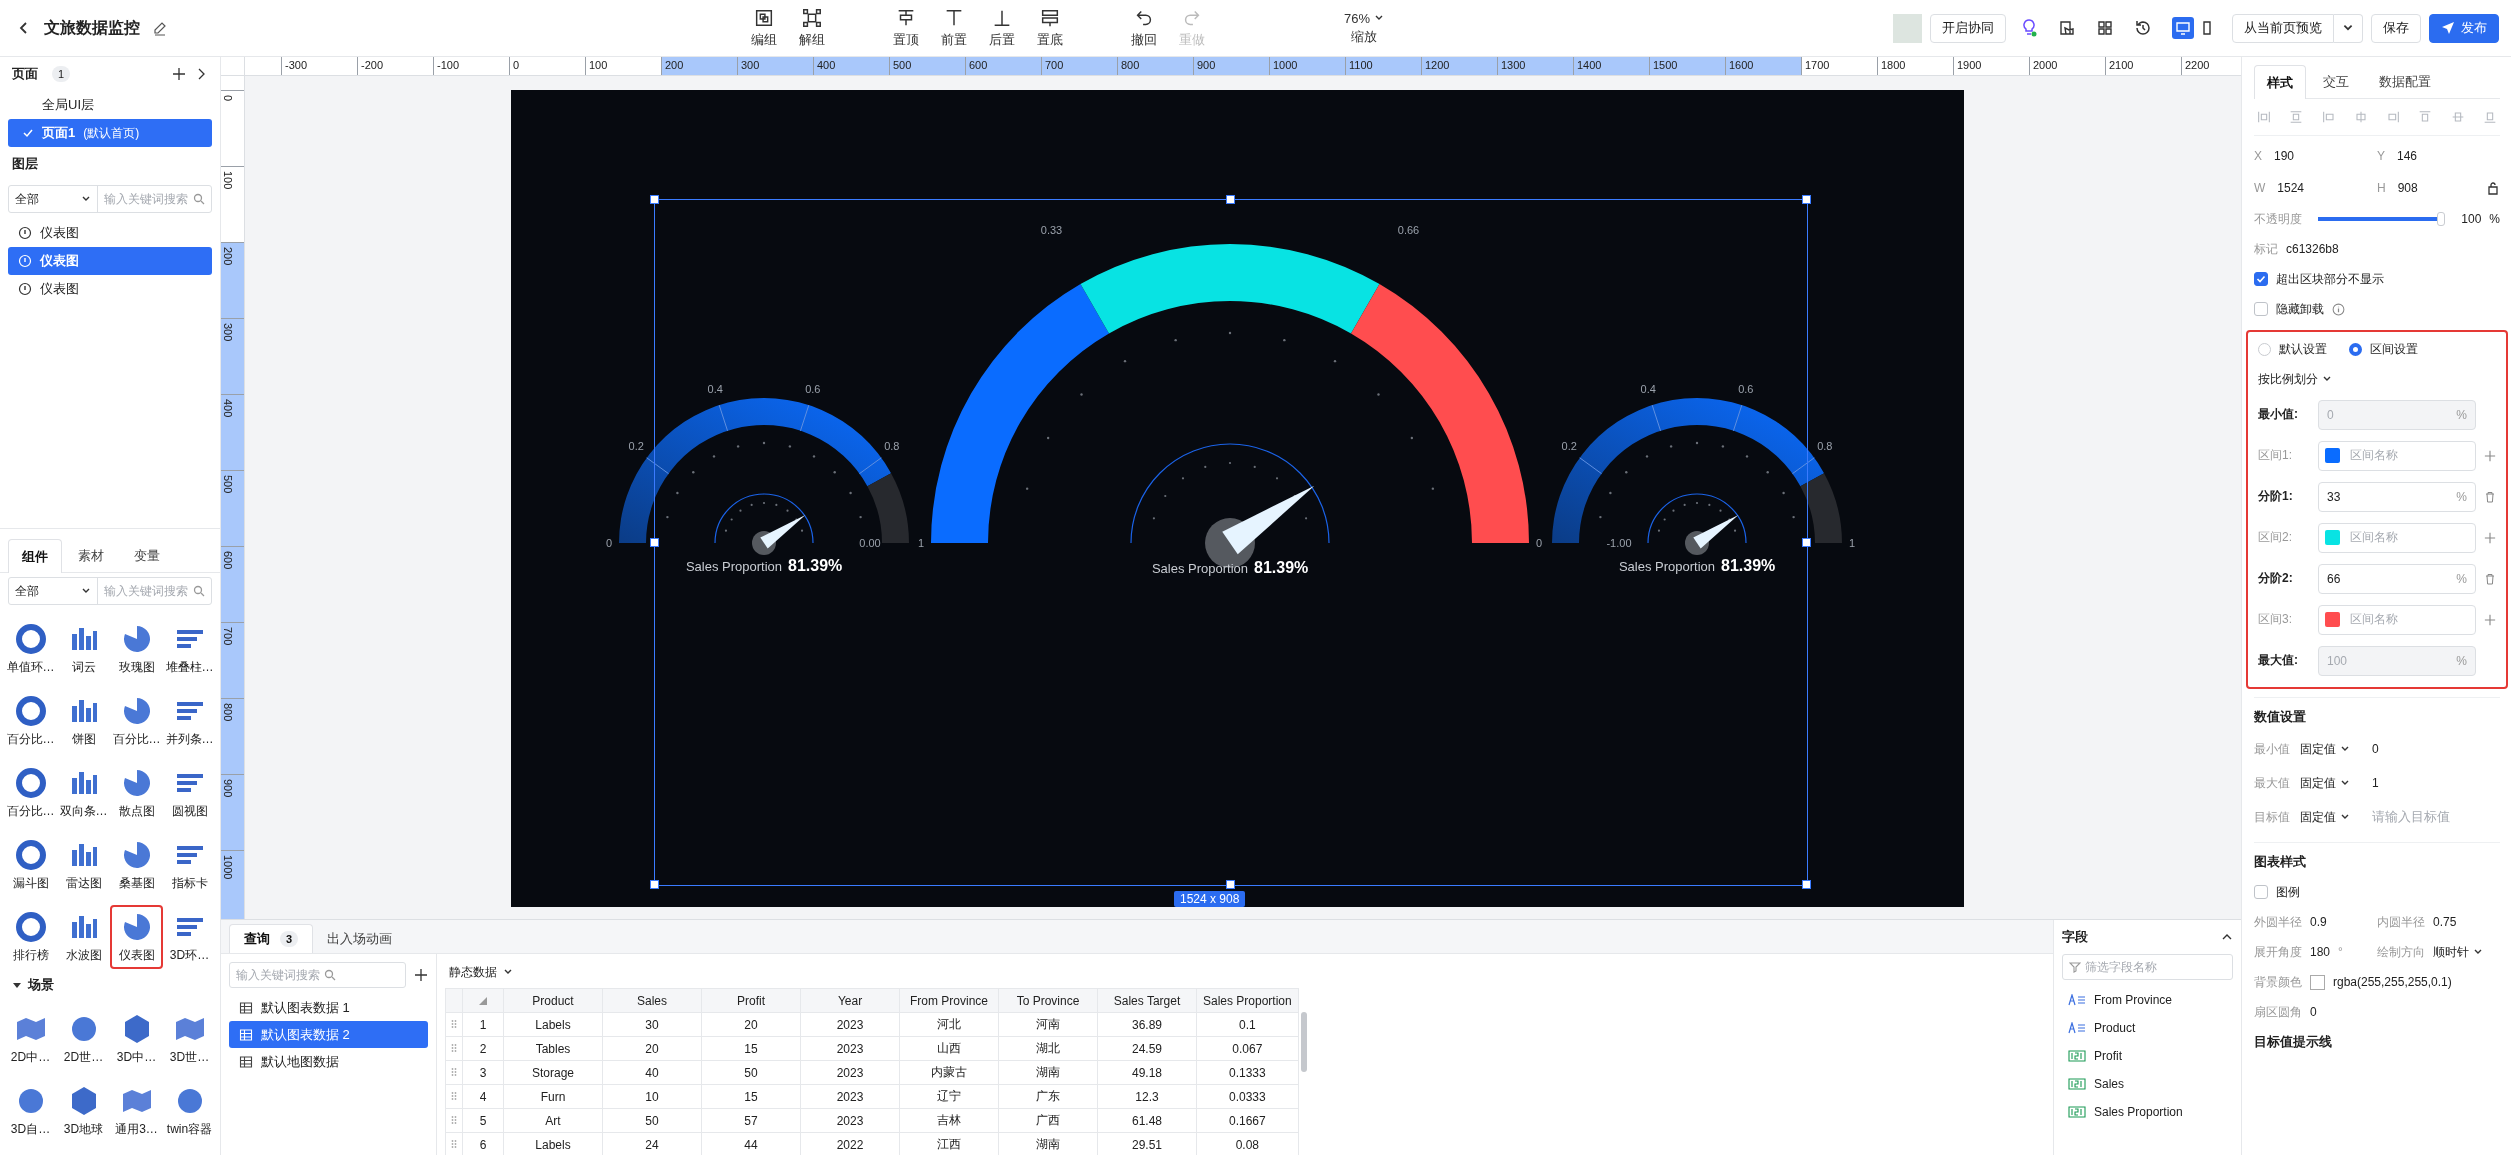 This screenshot has height=1155, width=2511. Describe the element at coordinates (2291, 188) in the screenshot. I see `position-value: 1524` at that location.